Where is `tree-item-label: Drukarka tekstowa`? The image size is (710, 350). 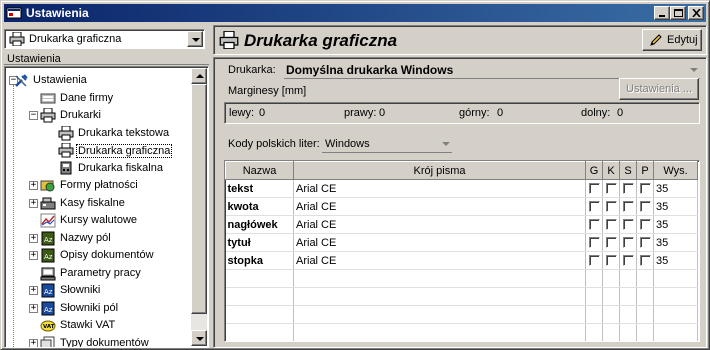 tree-item-label: Drukarka tekstowa is located at coordinates (124, 132).